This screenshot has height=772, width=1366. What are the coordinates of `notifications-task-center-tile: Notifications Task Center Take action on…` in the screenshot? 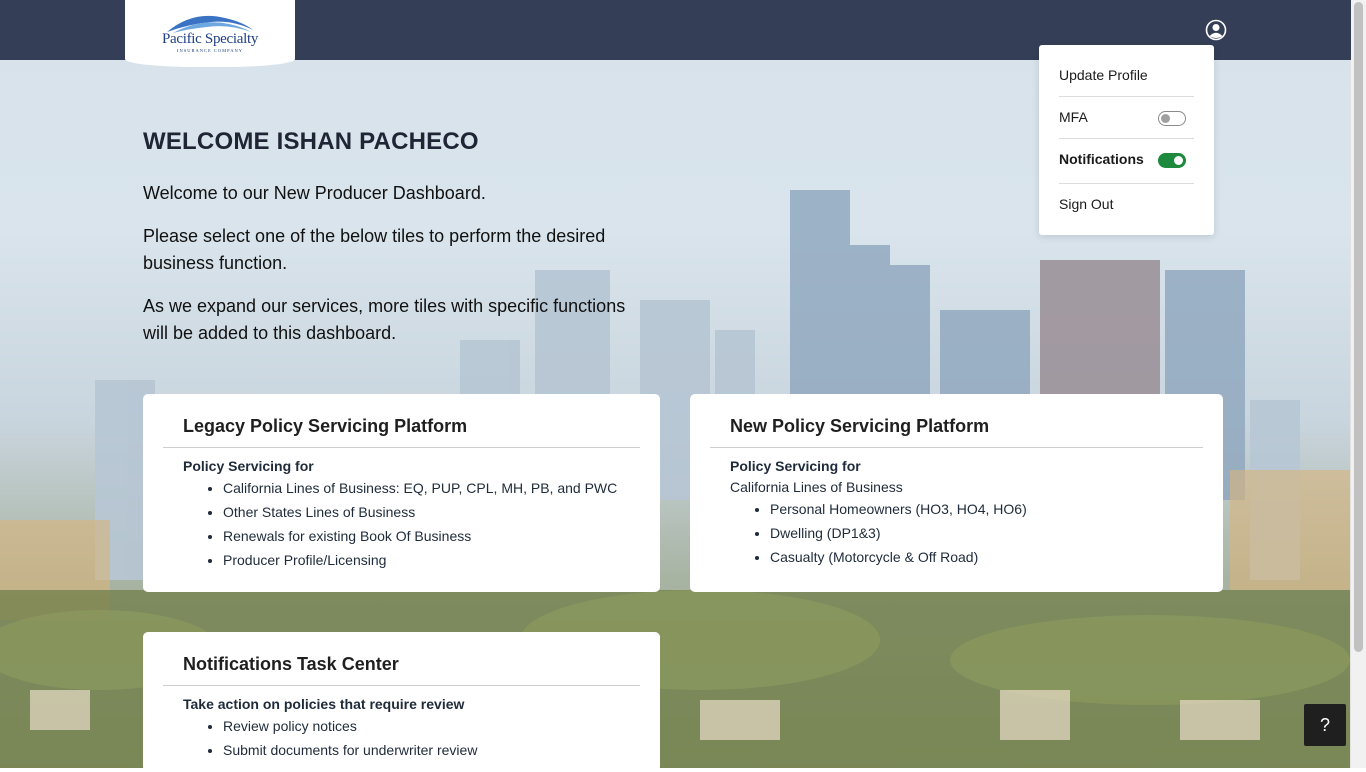 It's located at (401, 702).